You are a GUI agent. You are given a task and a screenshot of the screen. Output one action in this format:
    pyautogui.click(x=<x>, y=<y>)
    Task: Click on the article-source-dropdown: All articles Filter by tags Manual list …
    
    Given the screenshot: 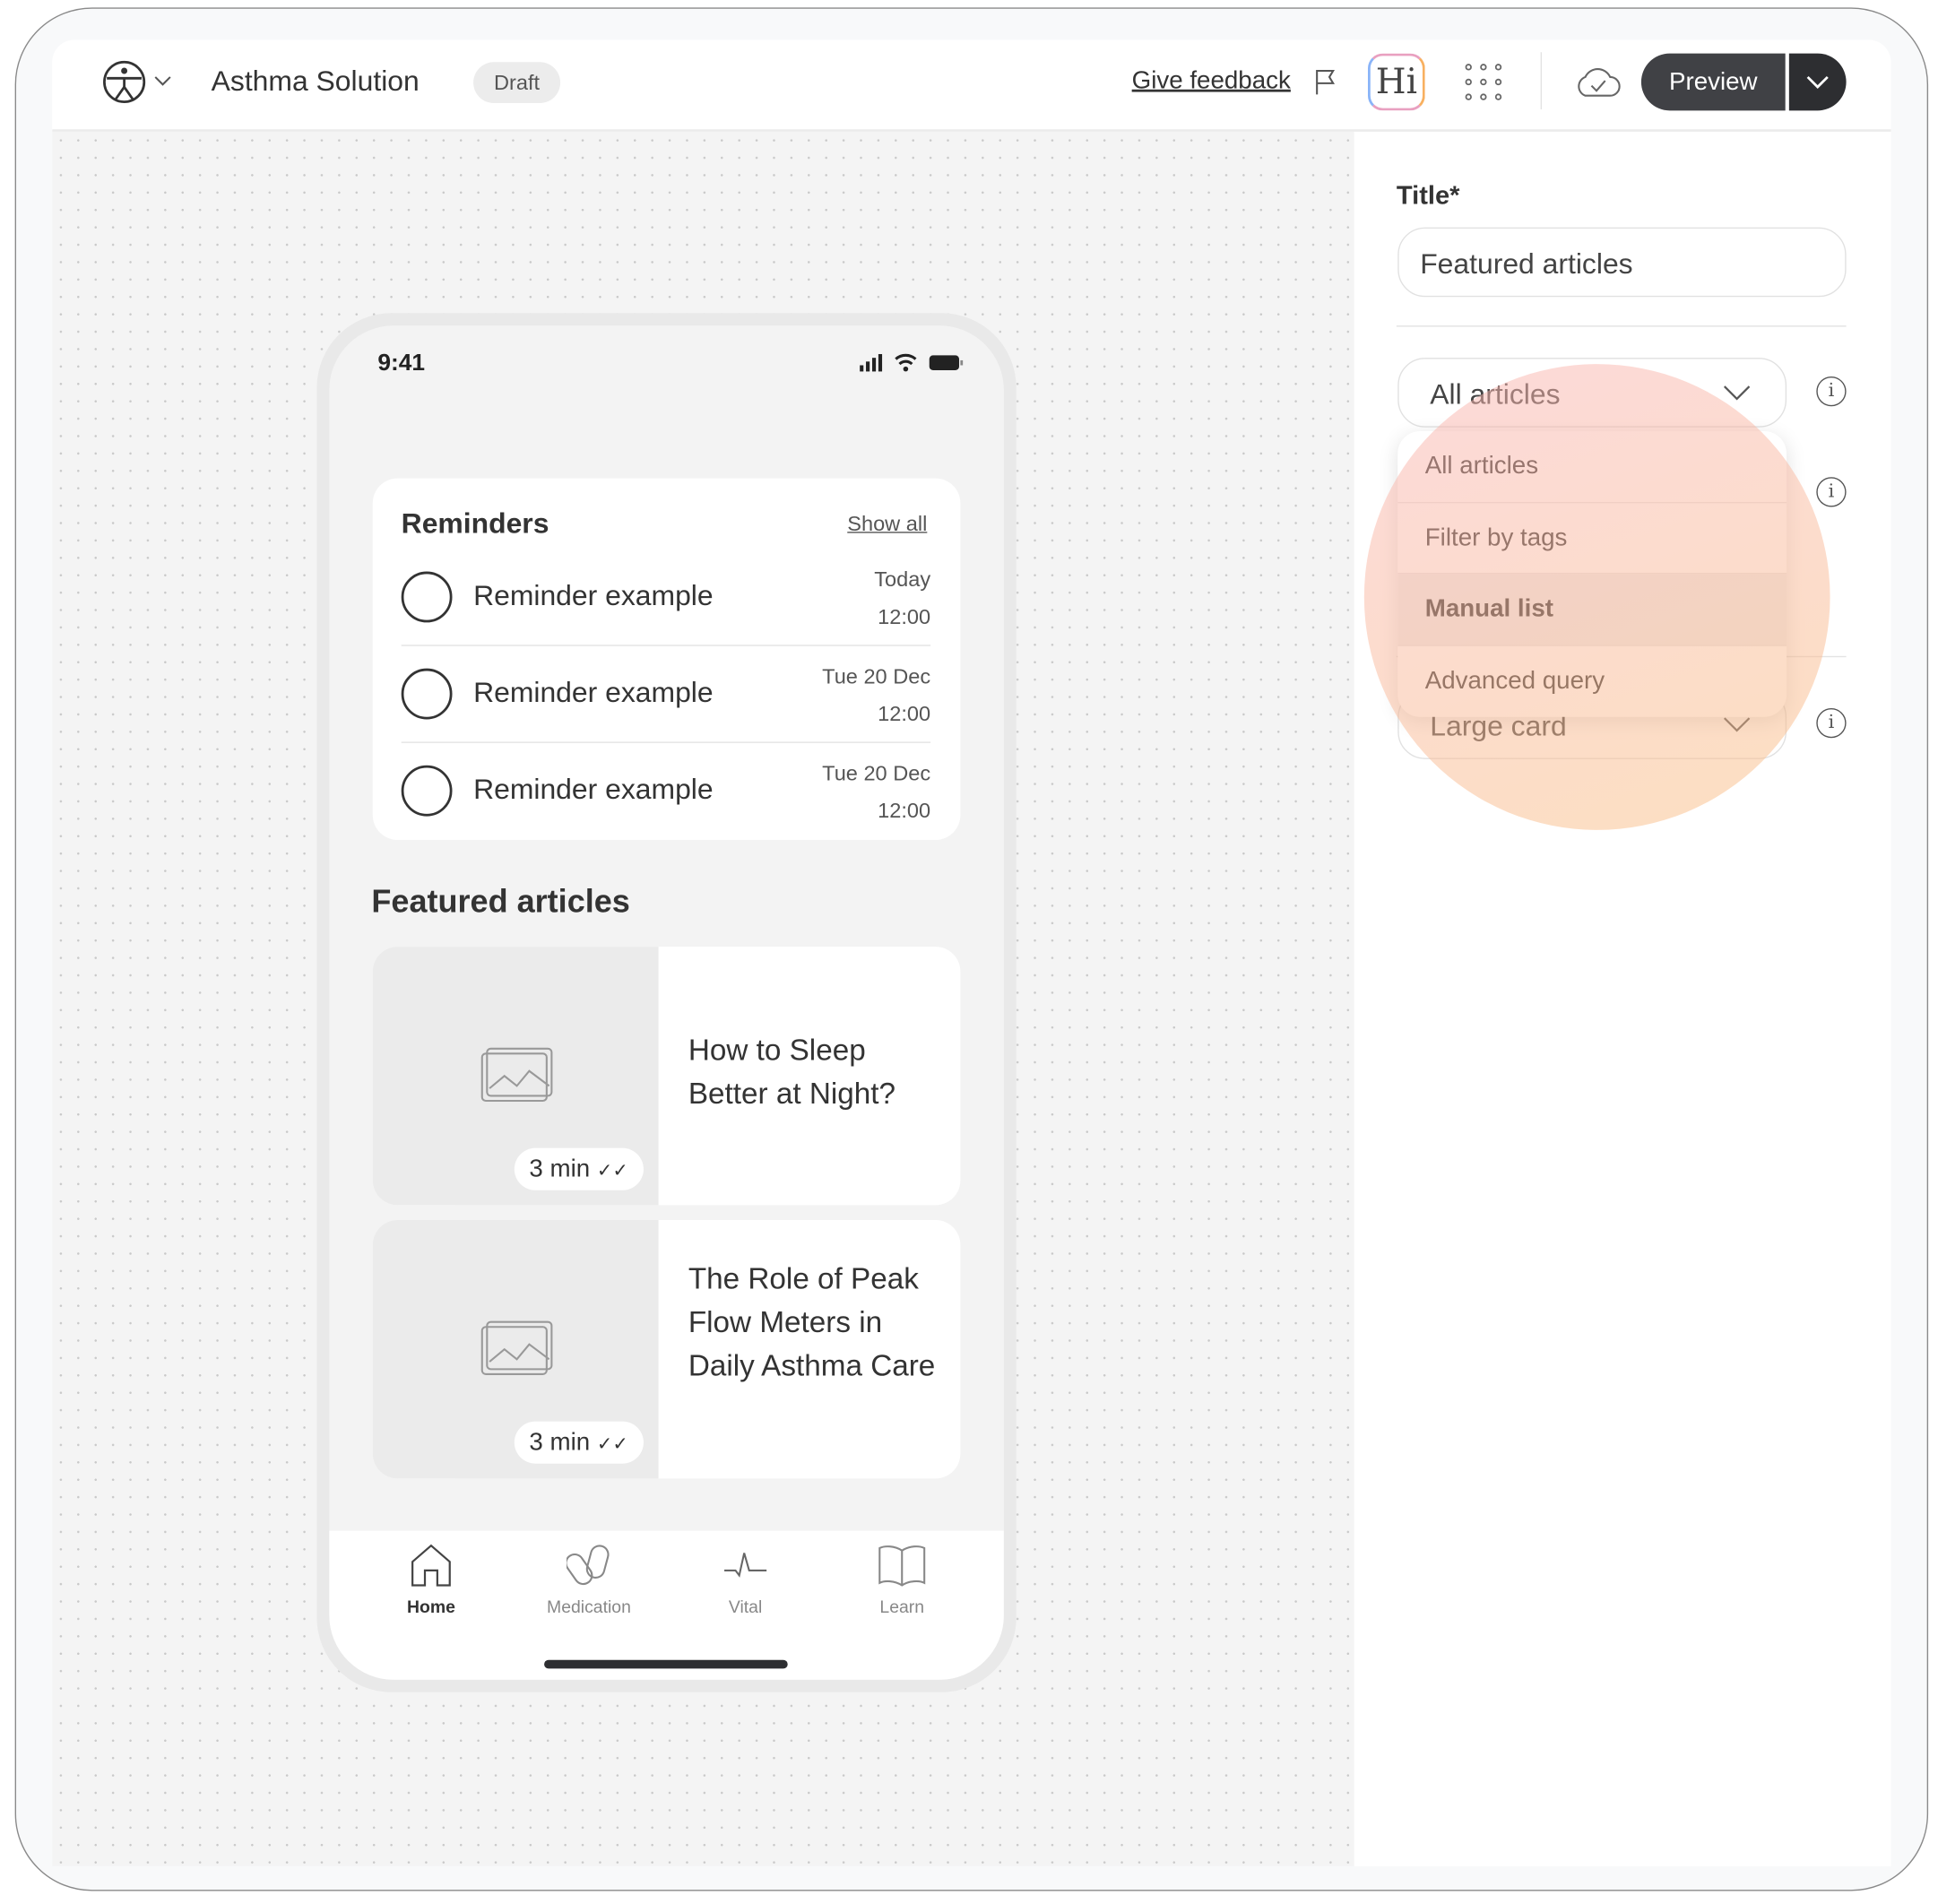 What is the action you would take?
    pyautogui.click(x=1592, y=573)
    